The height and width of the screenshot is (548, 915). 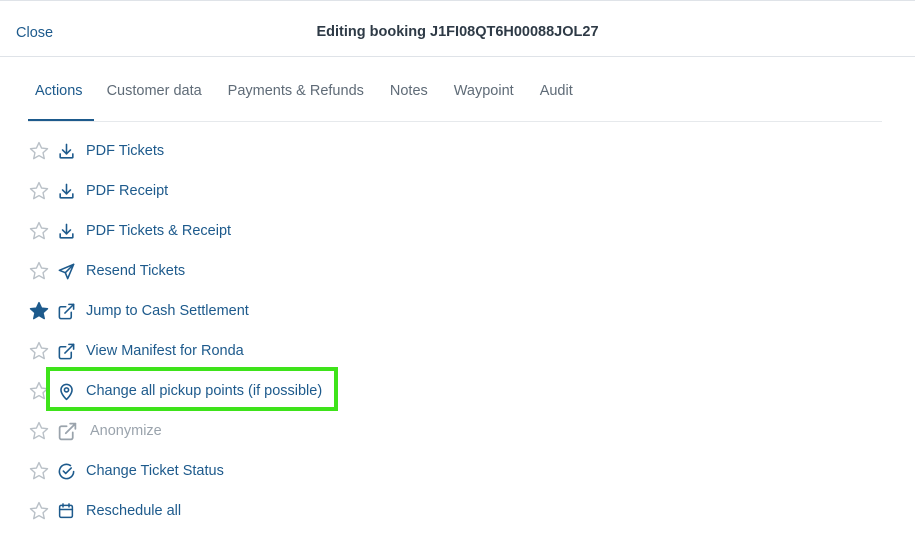 What do you see at coordinates (165, 351) in the screenshot?
I see `action-label: View Manifest for Ronda` at bounding box center [165, 351].